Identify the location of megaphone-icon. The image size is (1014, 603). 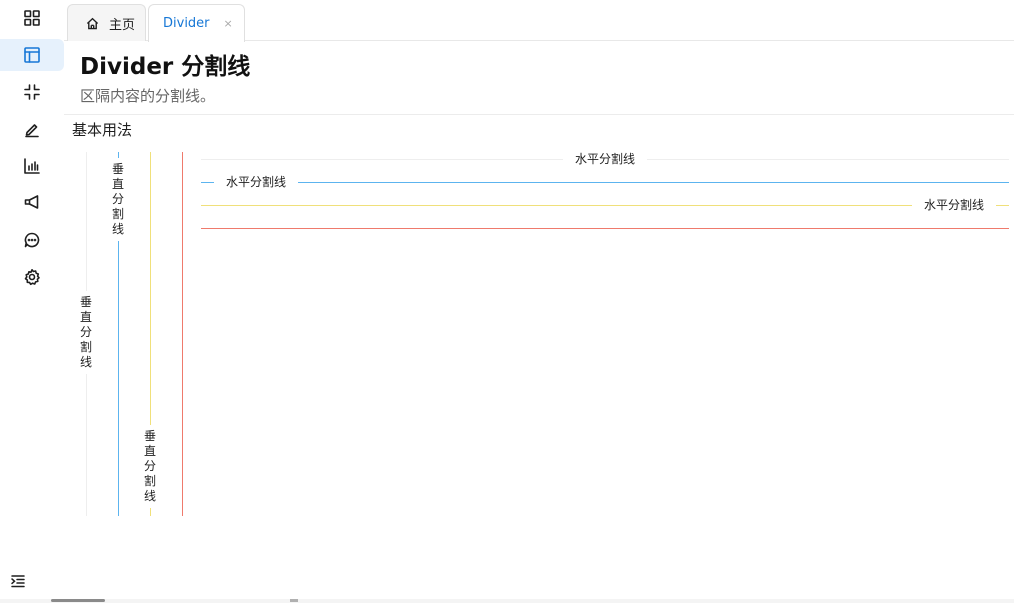
(31, 202).